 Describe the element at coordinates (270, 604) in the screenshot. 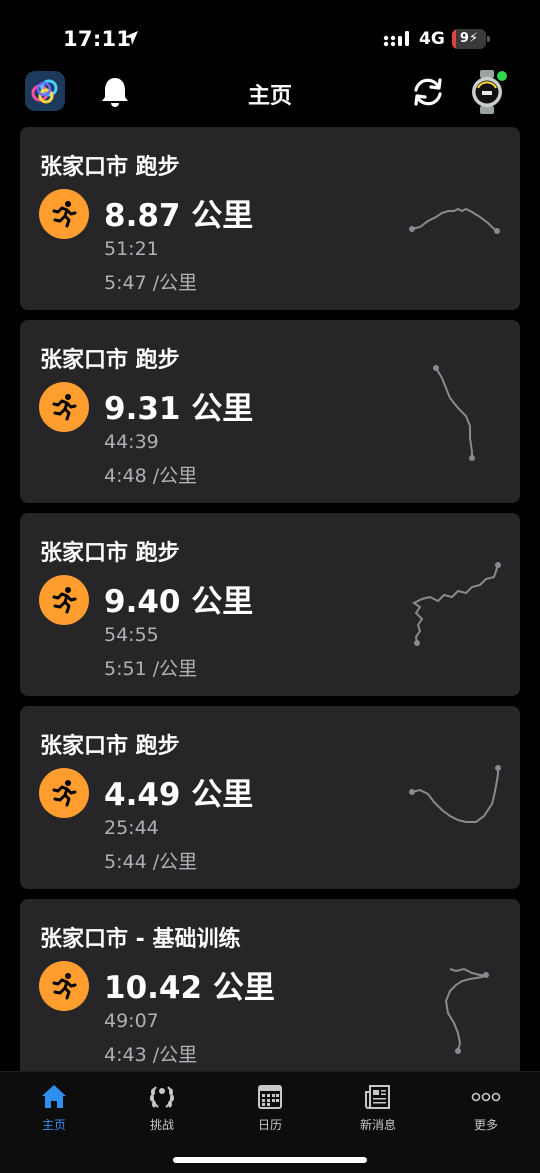

I see `activity-card: 张家口市 跑步 9.40 公里 54:55 5:51 /公里` at that location.